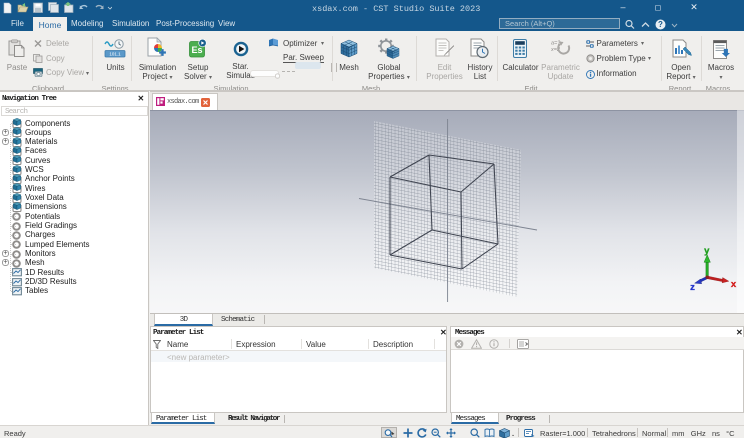 Image resolution: width=744 pixels, height=438 pixels. What do you see at coordinates (115, 54) in the screenshot?
I see `svg-text: 101.1` at bounding box center [115, 54].